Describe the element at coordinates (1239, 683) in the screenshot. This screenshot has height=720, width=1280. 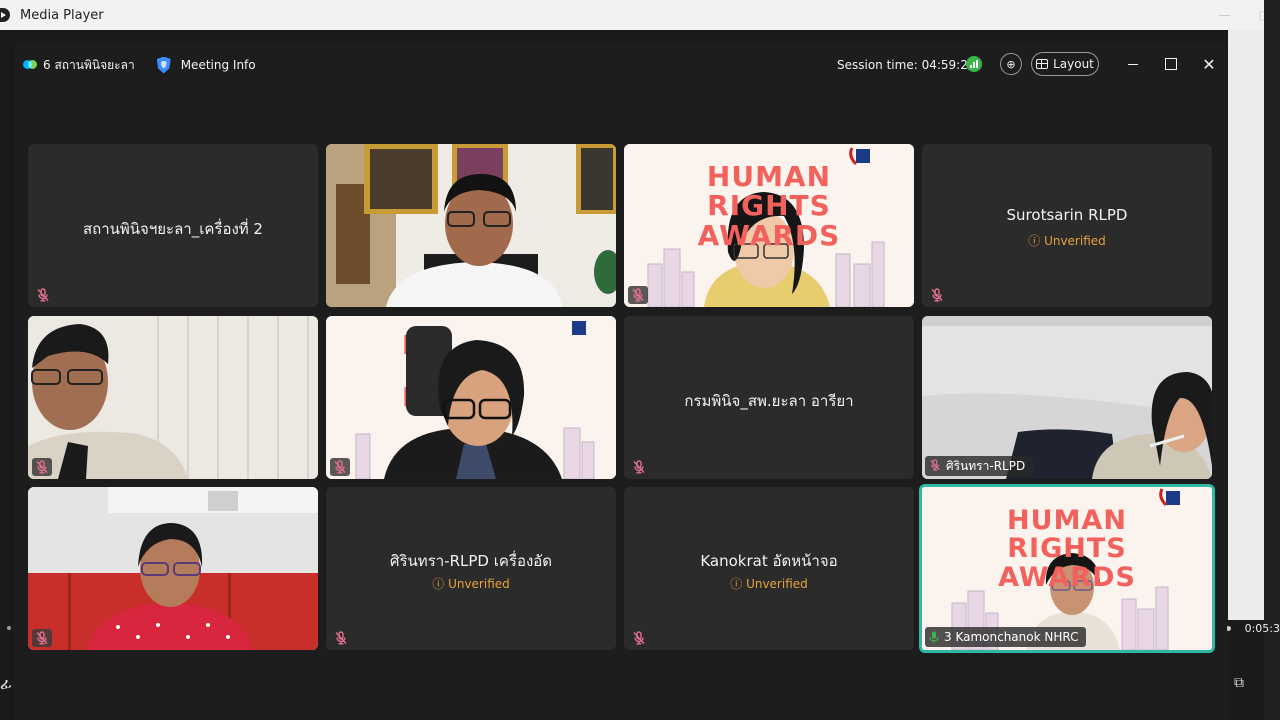
I see `miniplayer-icon: ⧉` at that location.